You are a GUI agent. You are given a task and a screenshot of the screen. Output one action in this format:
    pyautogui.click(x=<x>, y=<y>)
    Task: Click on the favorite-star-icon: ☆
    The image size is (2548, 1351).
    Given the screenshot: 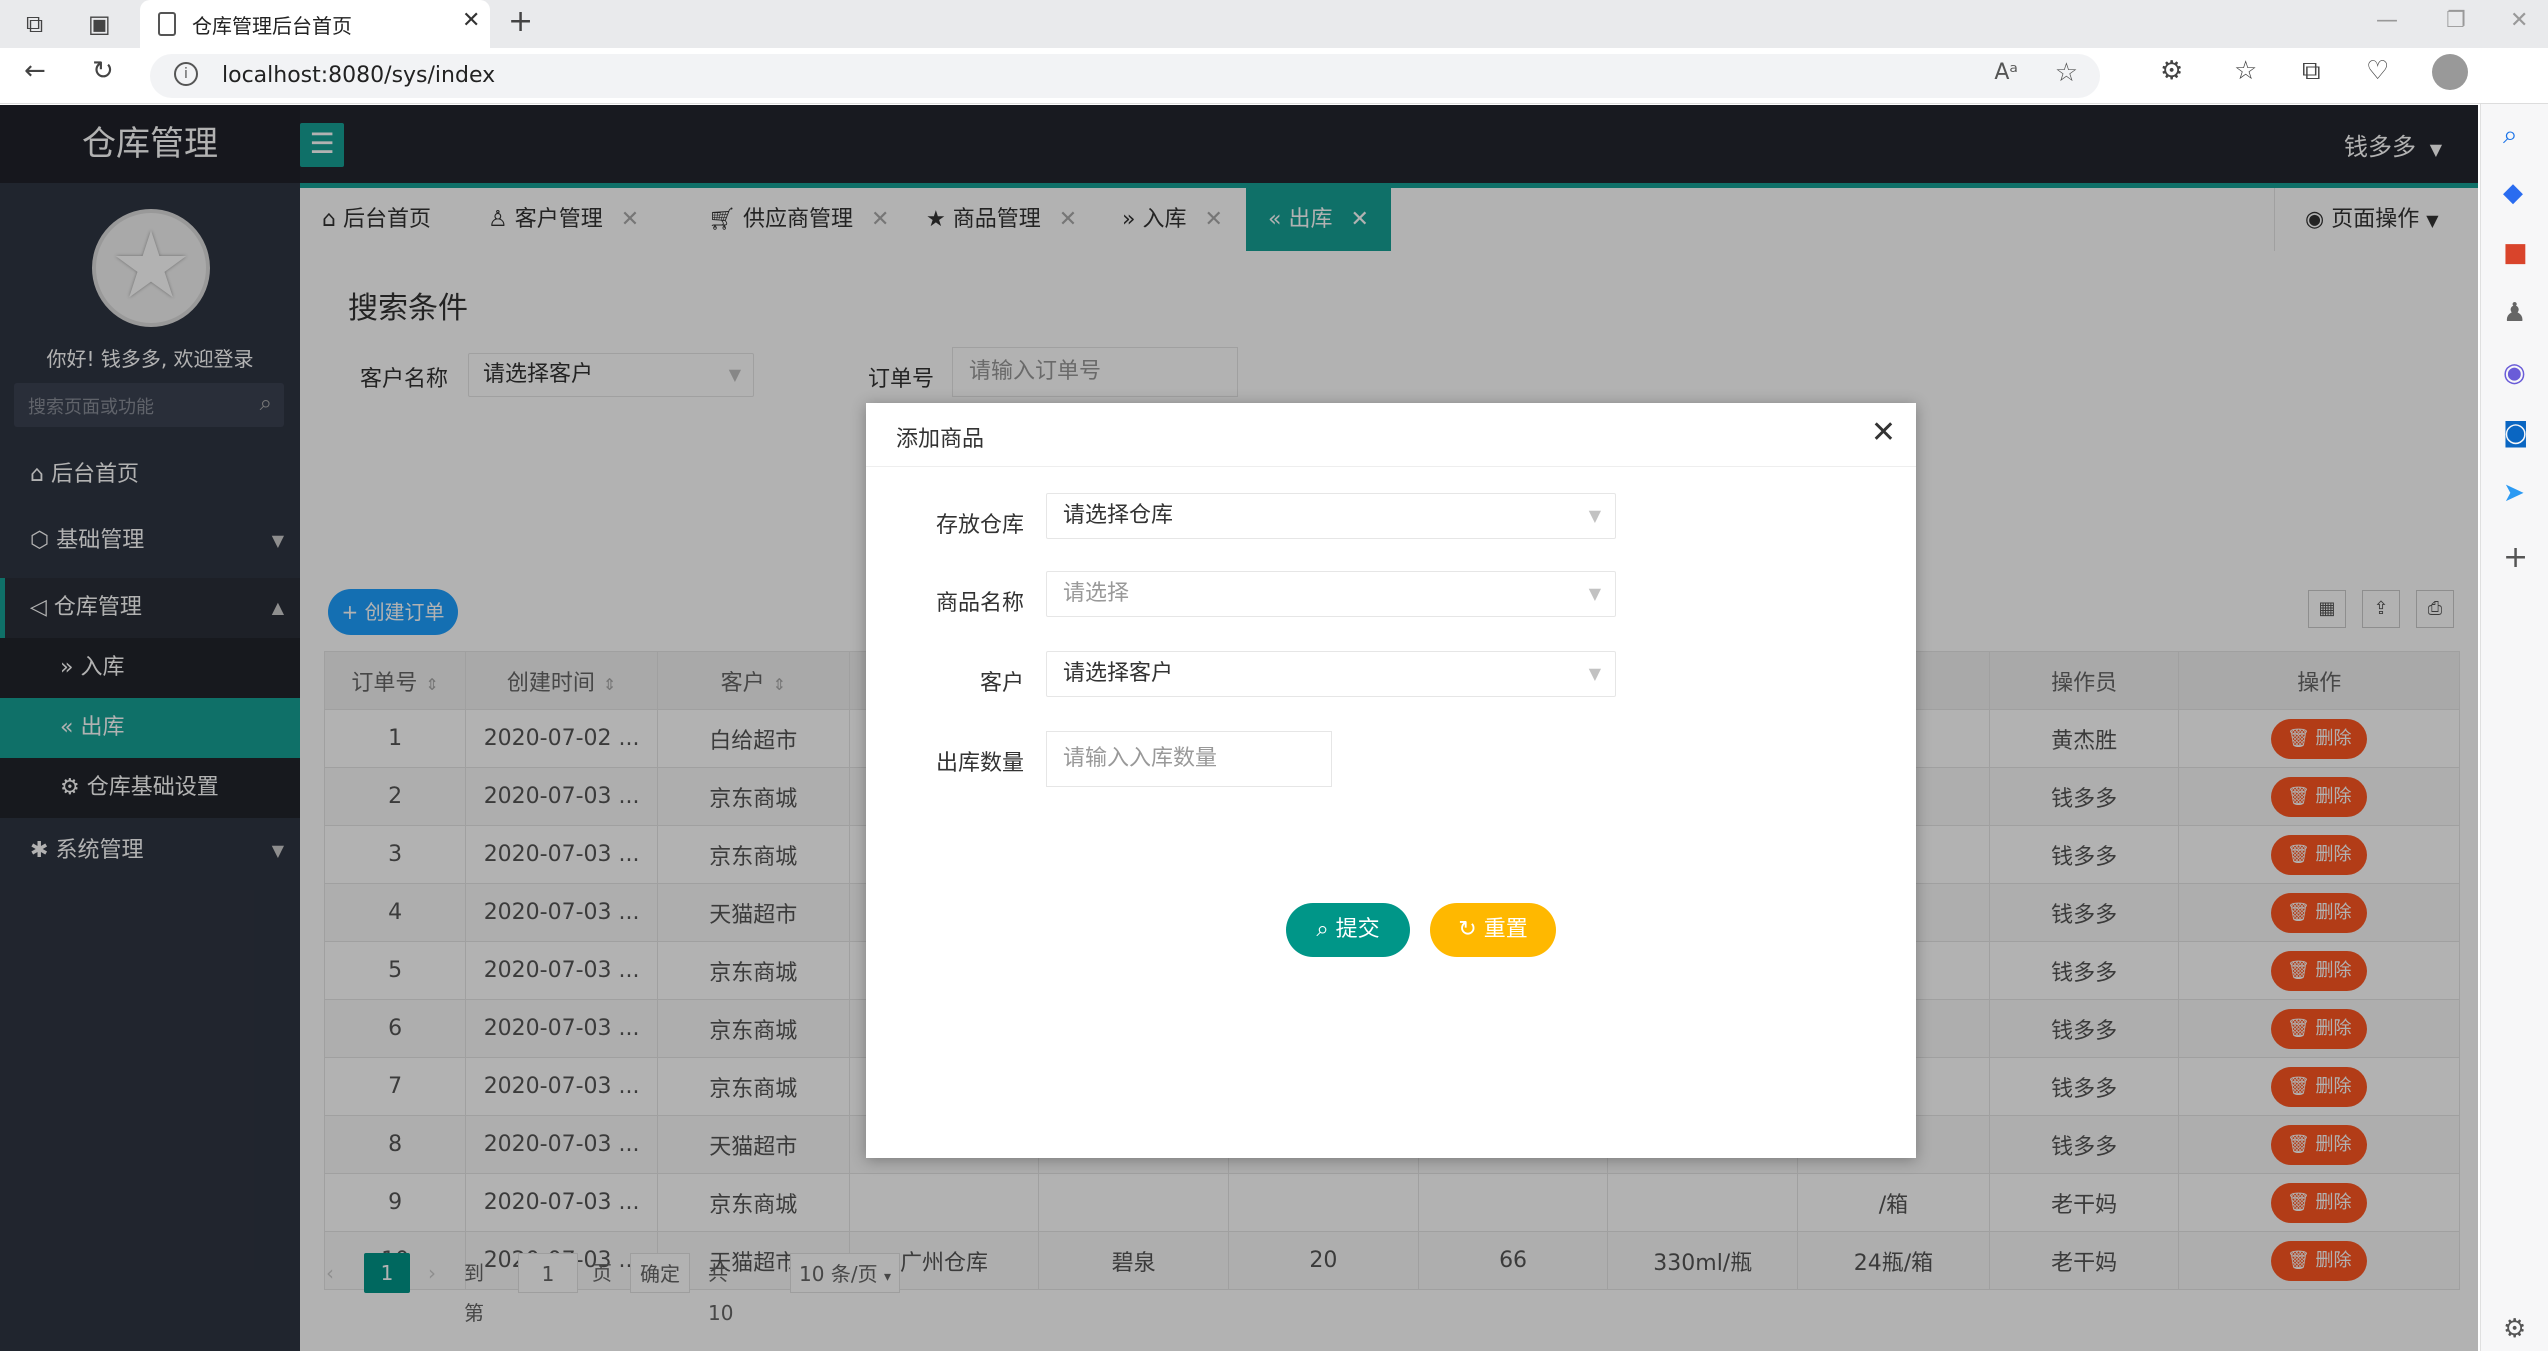 What is the action you would take?
    pyautogui.click(x=2066, y=73)
    